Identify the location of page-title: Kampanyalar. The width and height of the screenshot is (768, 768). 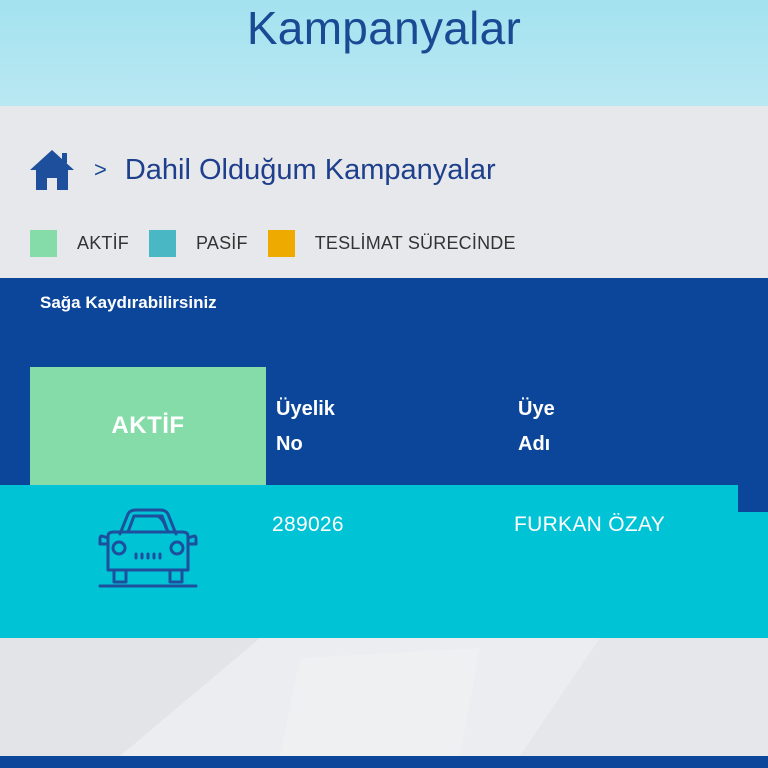
(384, 28).